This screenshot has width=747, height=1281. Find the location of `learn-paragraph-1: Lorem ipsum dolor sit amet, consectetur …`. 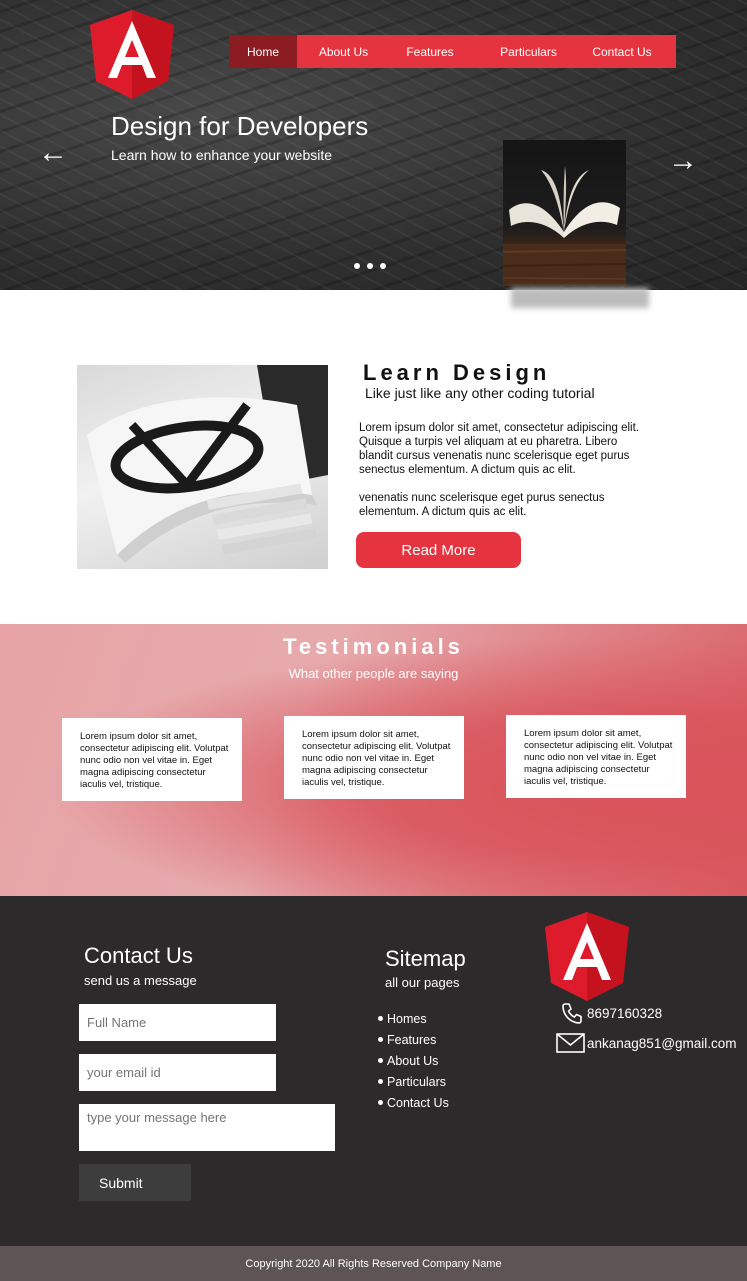

learn-paragraph-1: Lorem ipsum dolor sit amet, consectetur … is located at coordinates (499, 449).